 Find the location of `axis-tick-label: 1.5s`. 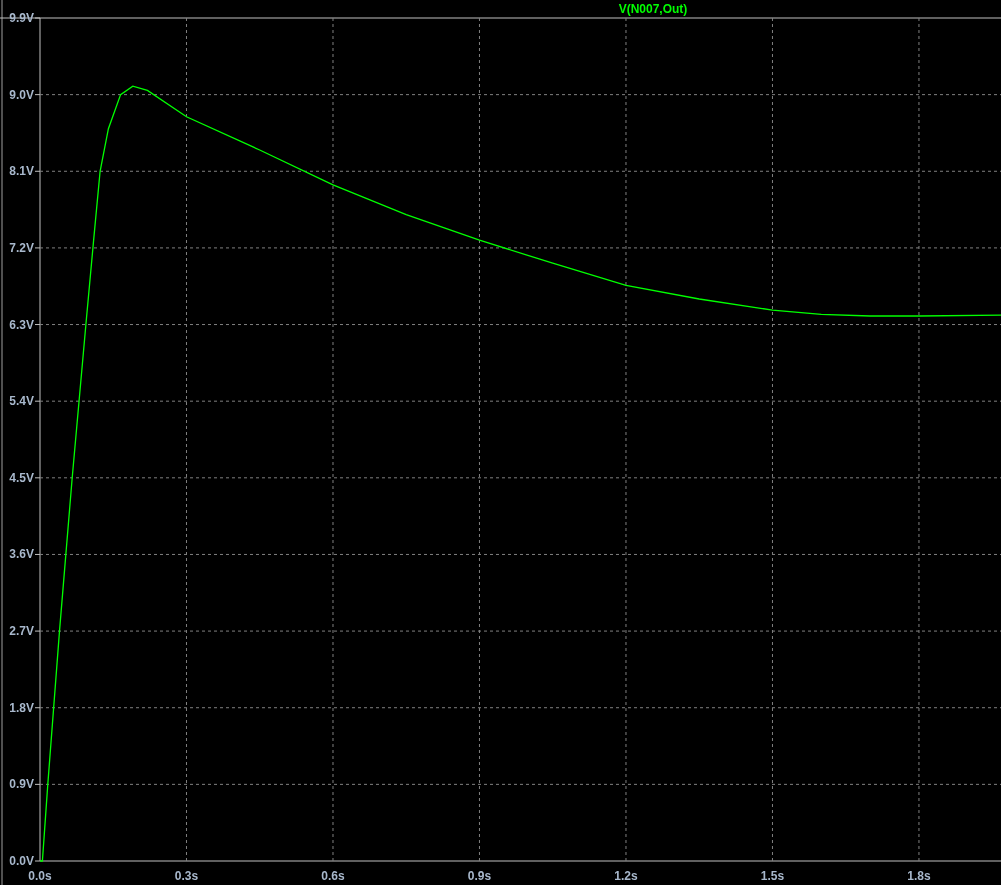

axis-tick-label: 1.5s is located at coordinates (772, 876).